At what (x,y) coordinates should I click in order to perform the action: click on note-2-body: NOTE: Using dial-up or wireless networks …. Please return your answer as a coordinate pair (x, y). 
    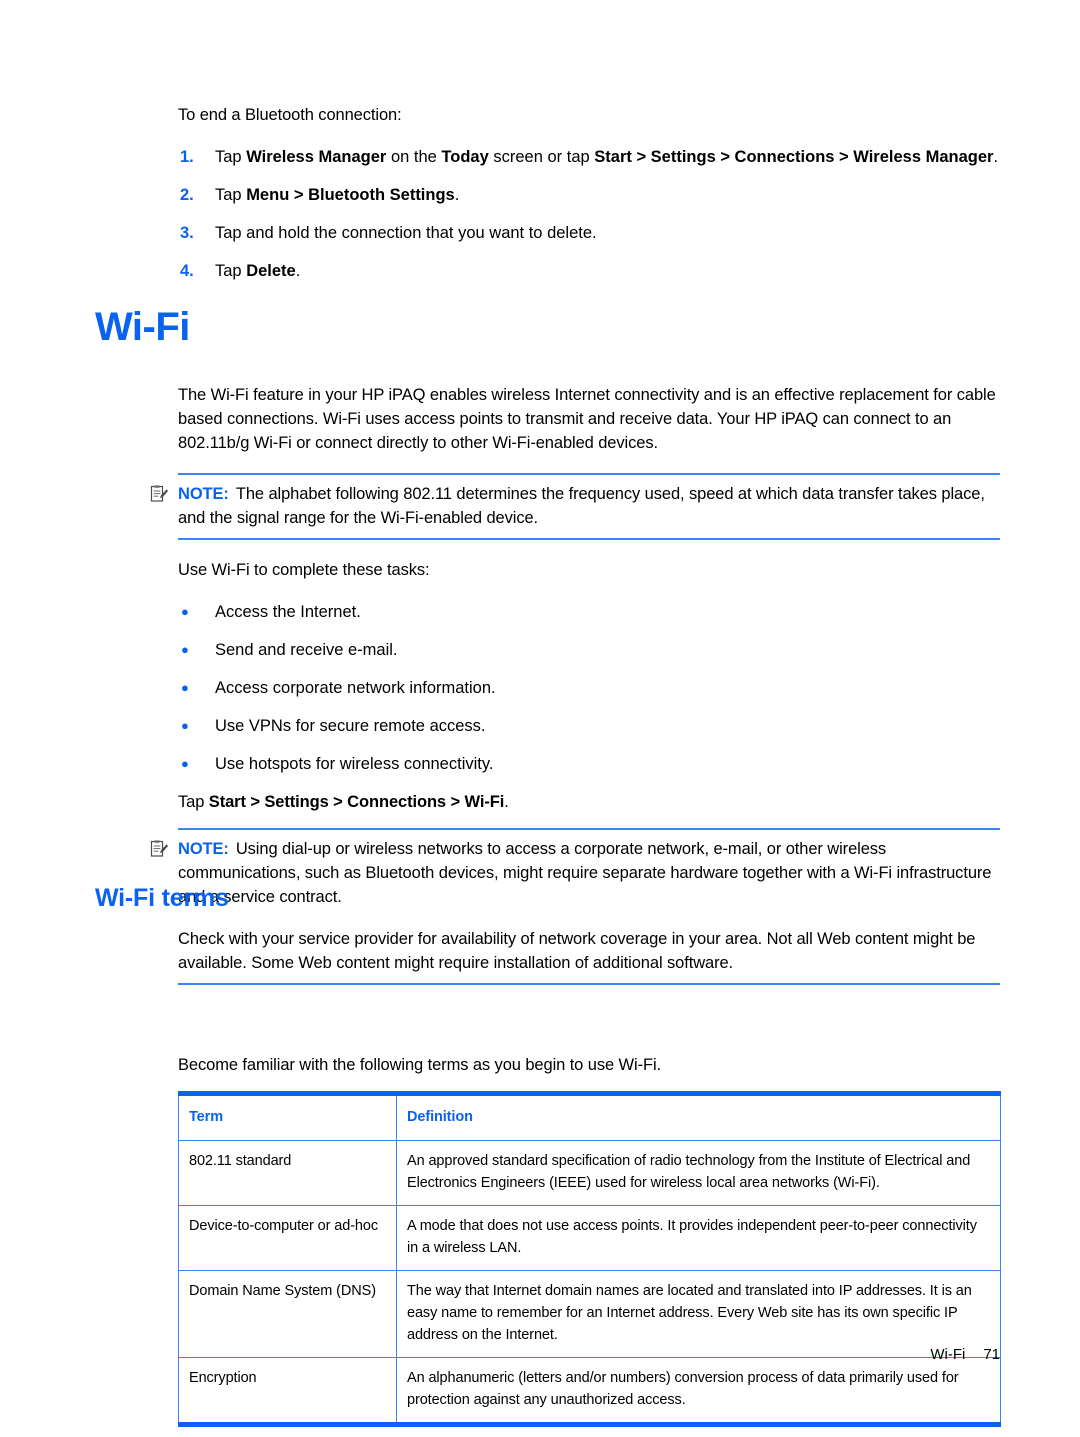
    Looking at the image, I should click on (589, 873).